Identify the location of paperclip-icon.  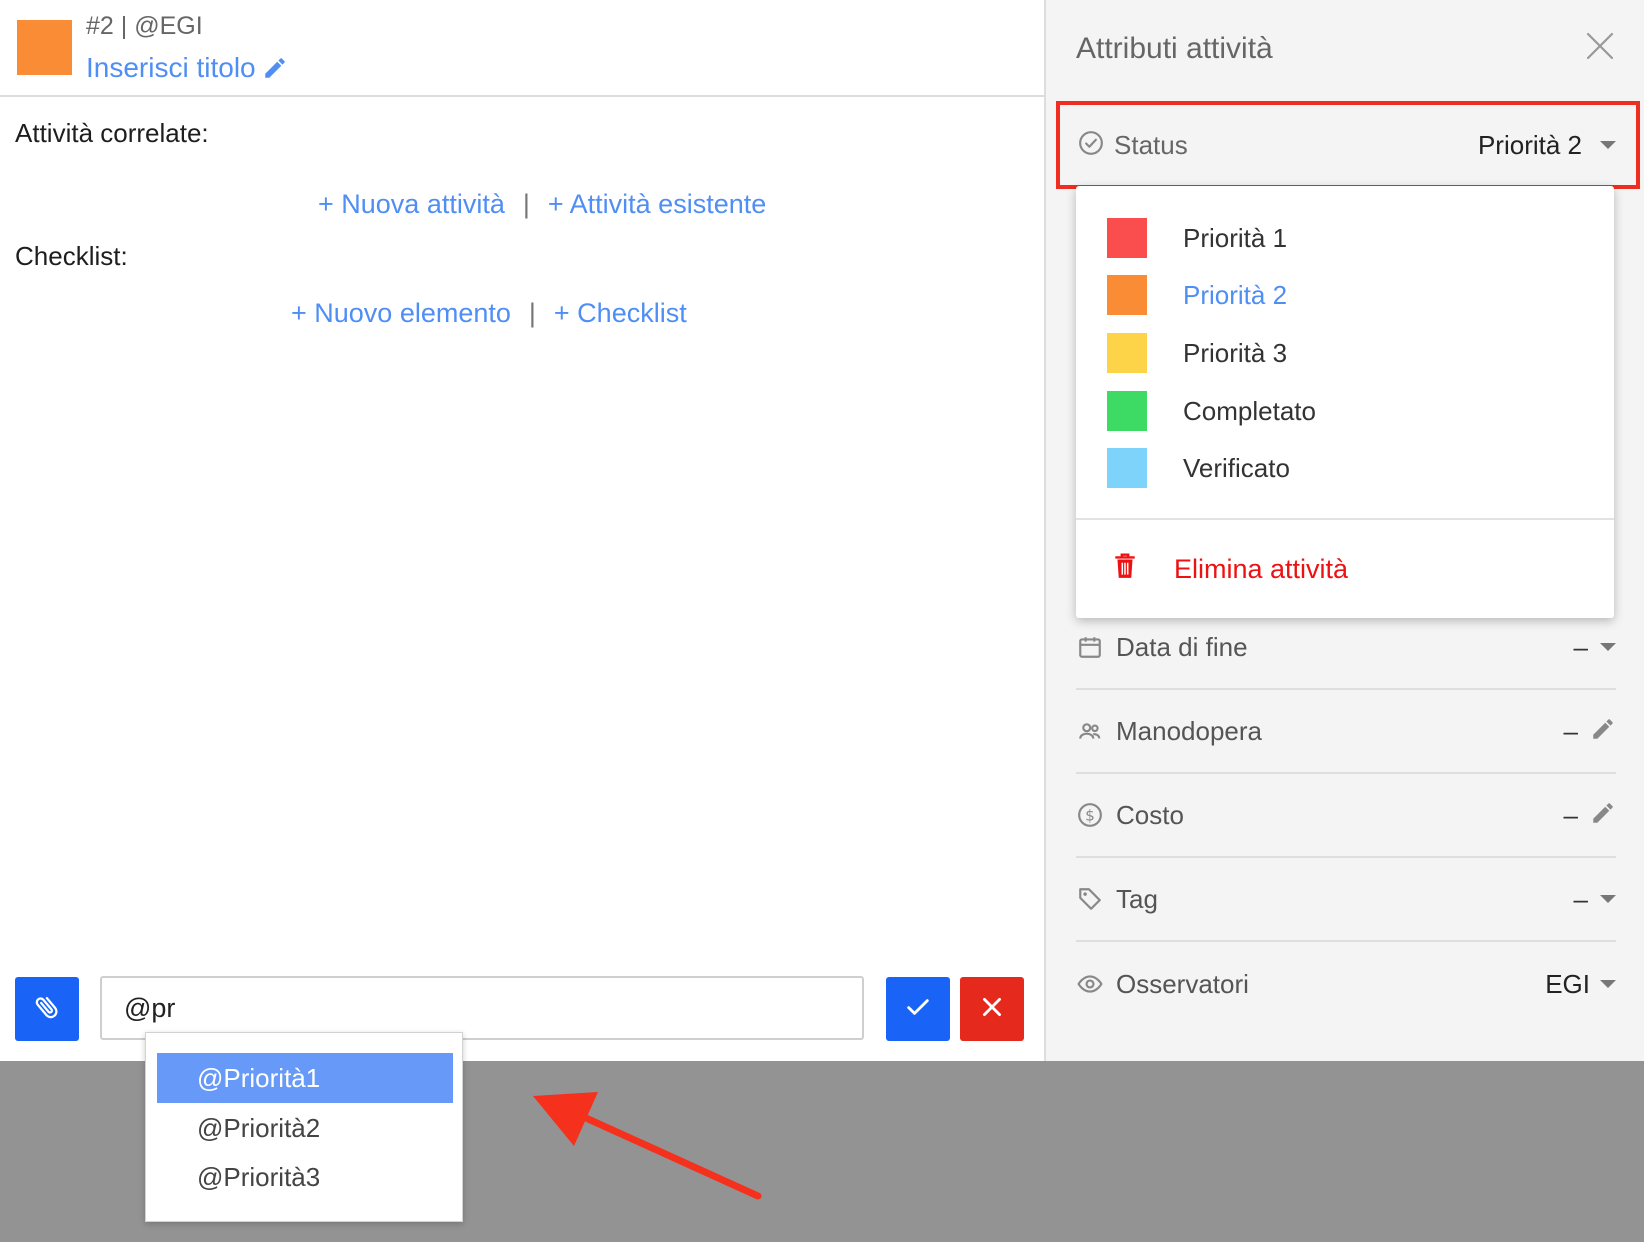
(47, 1009).